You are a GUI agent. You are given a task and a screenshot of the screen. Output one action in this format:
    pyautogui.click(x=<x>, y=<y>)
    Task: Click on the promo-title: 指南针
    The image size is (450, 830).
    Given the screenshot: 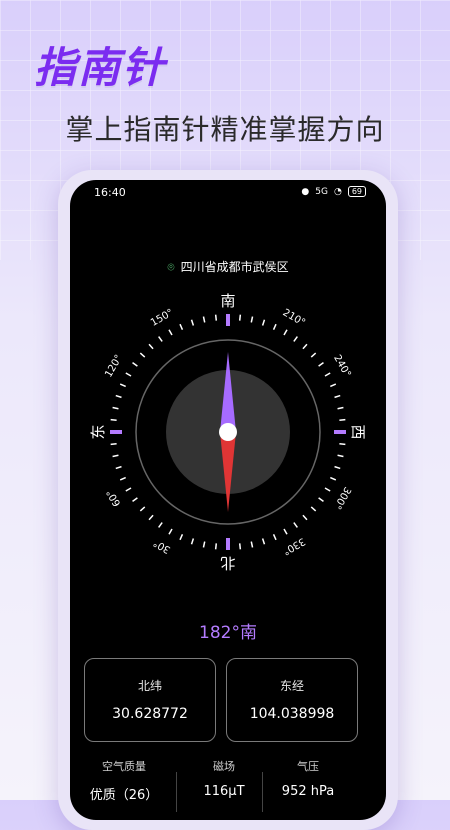 What is the action you would take?
    pyautogui.click(x=100, y=67)
    